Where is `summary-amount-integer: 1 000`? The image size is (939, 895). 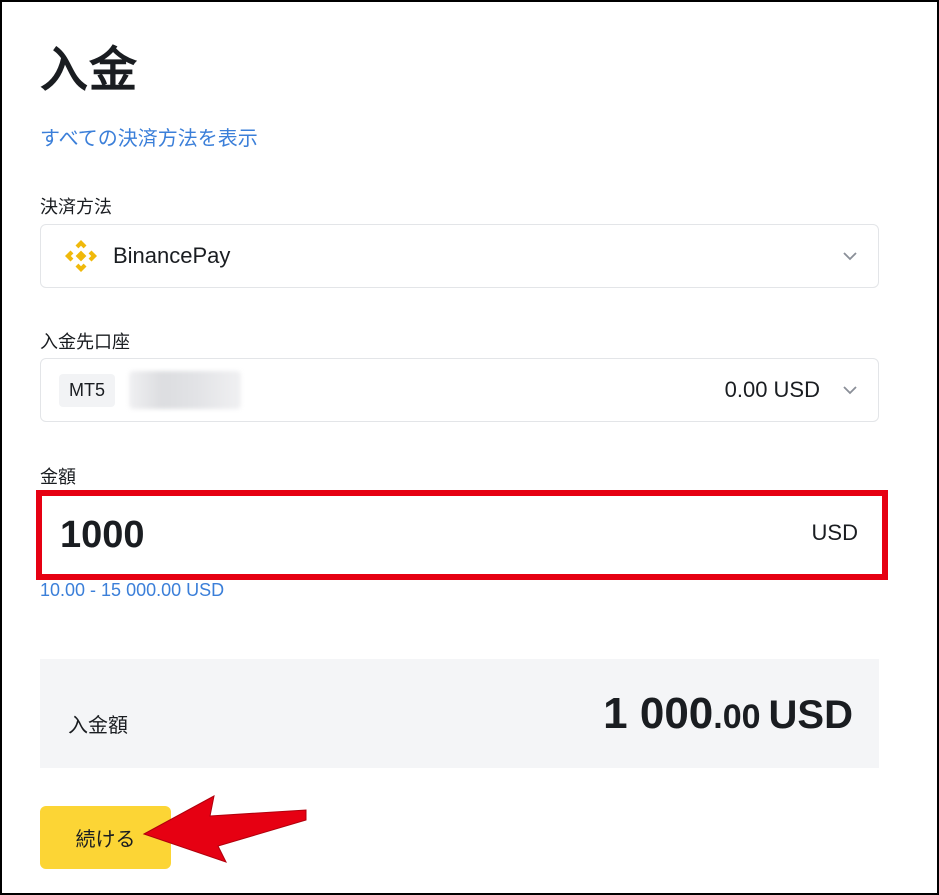
summary-amount-integer: 1 000 is located at coordinates (658, 713).